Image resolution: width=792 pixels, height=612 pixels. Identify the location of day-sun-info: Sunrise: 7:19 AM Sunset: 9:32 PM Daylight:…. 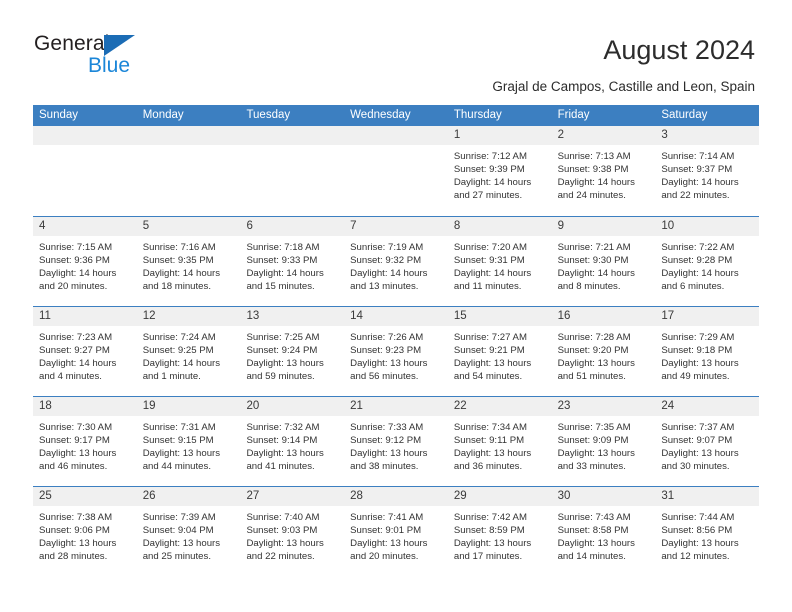
(396, 264).